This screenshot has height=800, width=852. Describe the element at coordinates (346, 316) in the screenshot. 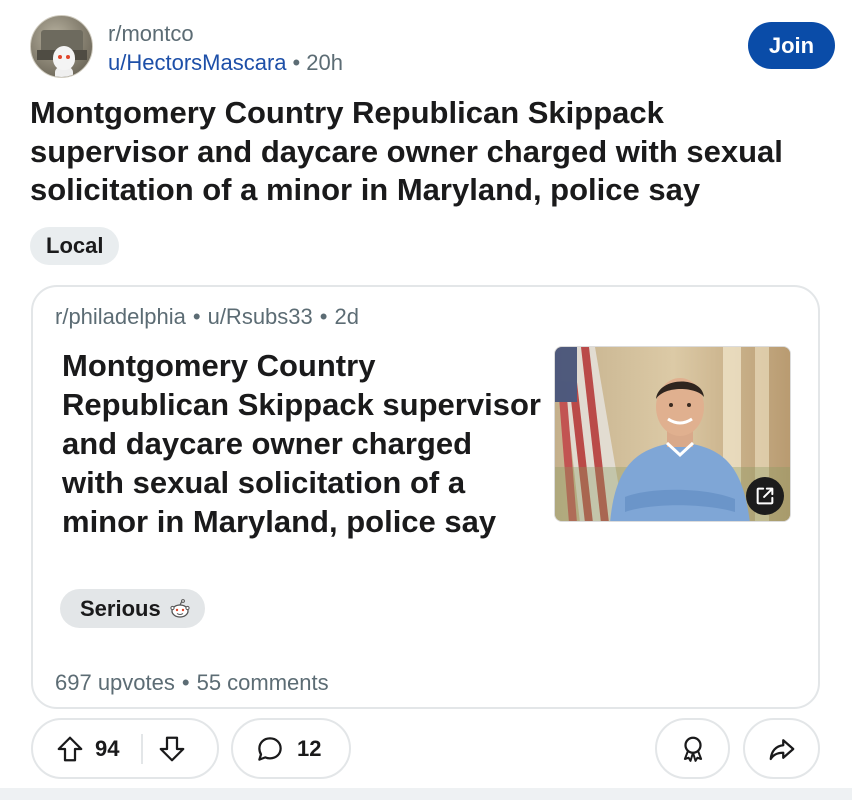

I see `crosspost-age: 2d` at that location.